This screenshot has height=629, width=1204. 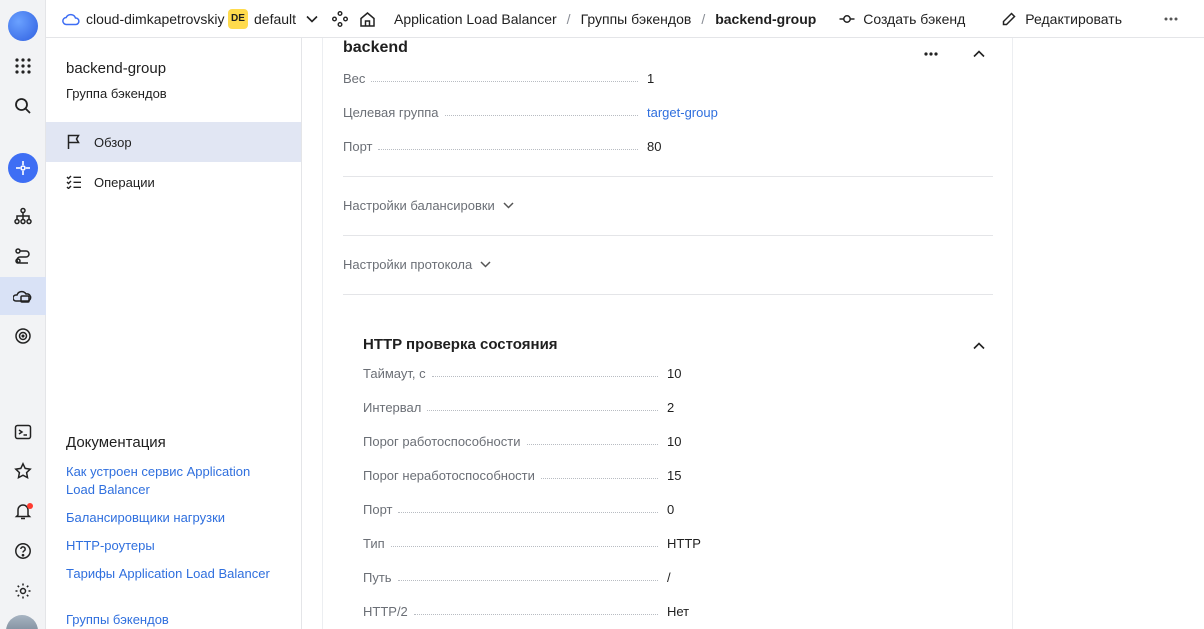 I want to click on nav-operations: Операции, so click(x=173, y=182).